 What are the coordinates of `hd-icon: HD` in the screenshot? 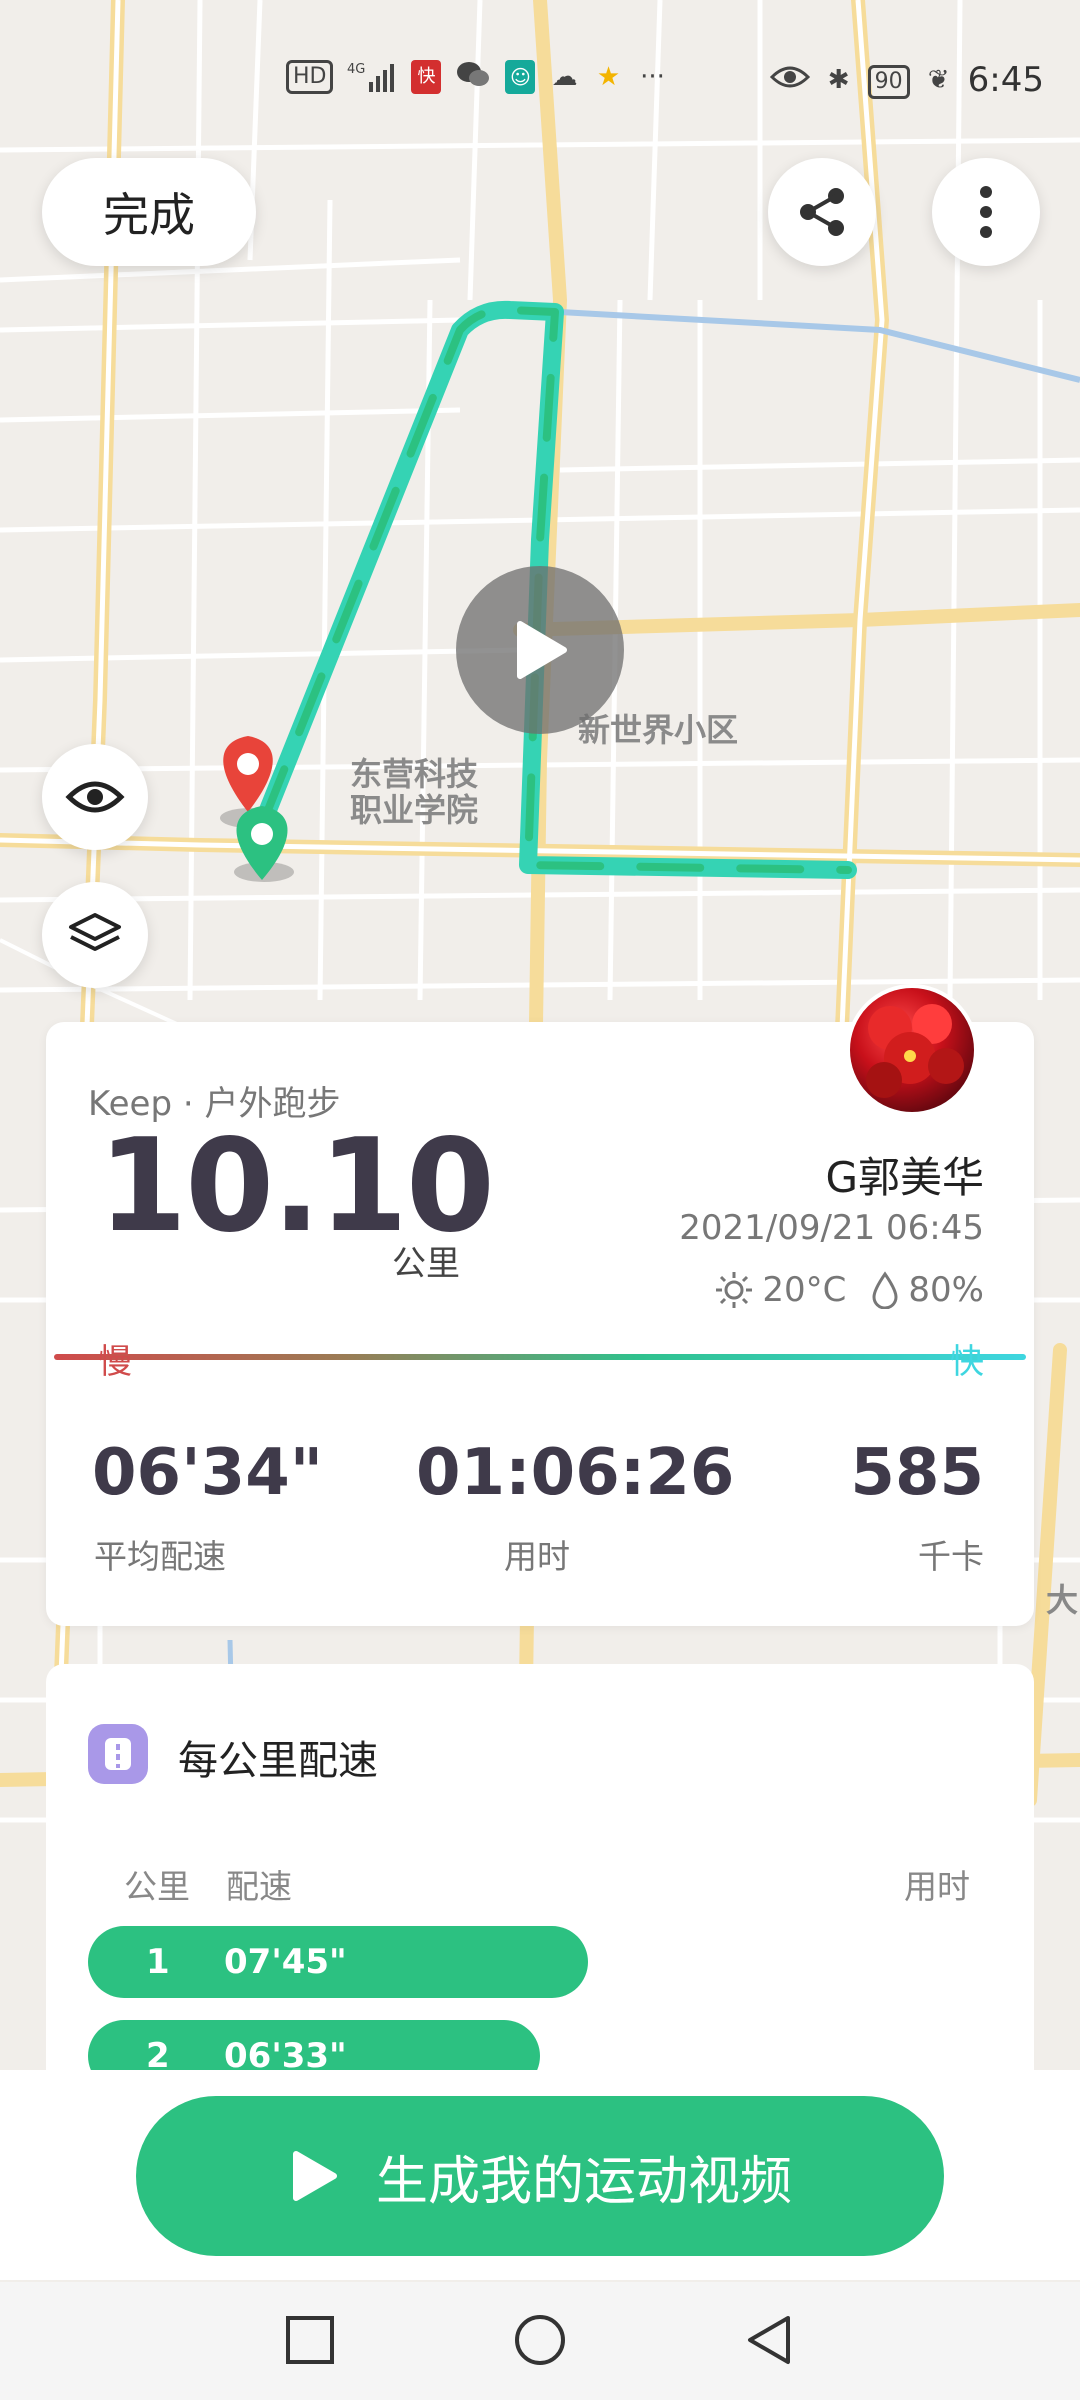 It's located at (310, 77).